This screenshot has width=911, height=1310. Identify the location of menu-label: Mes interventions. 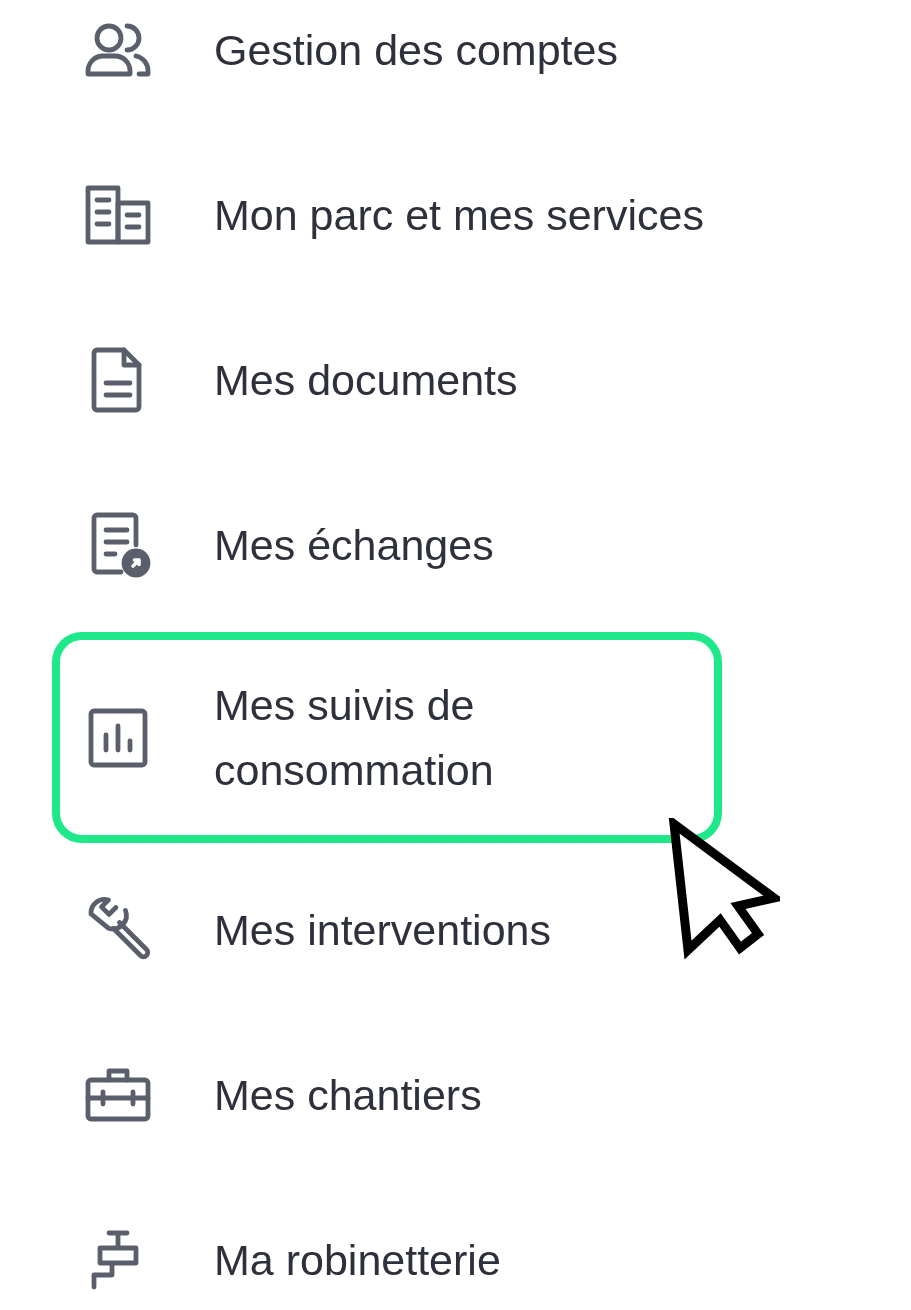
(382, 930).